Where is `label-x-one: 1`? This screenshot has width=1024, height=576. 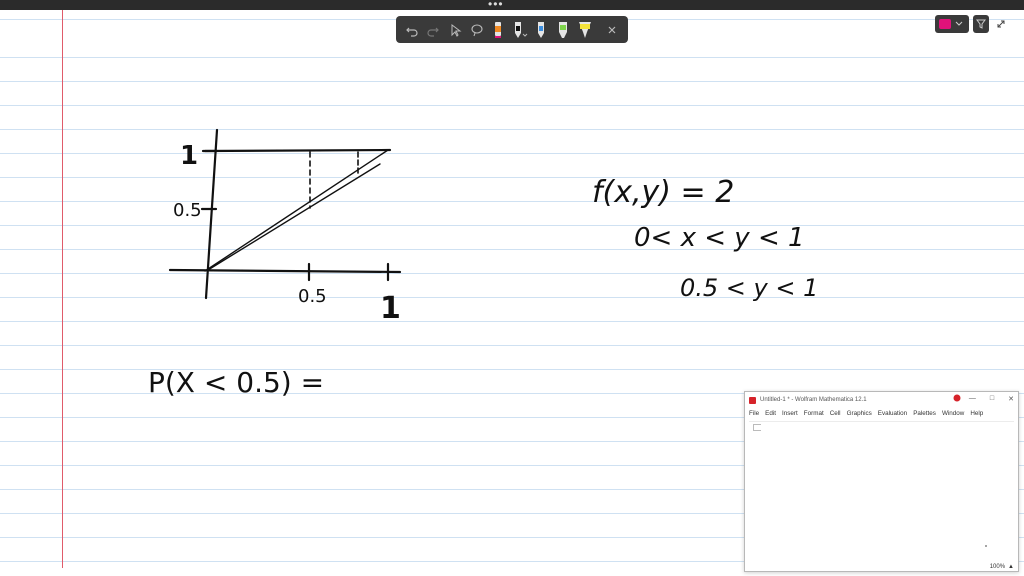
label-x-one: 1 is located at coordinates (390, 308).